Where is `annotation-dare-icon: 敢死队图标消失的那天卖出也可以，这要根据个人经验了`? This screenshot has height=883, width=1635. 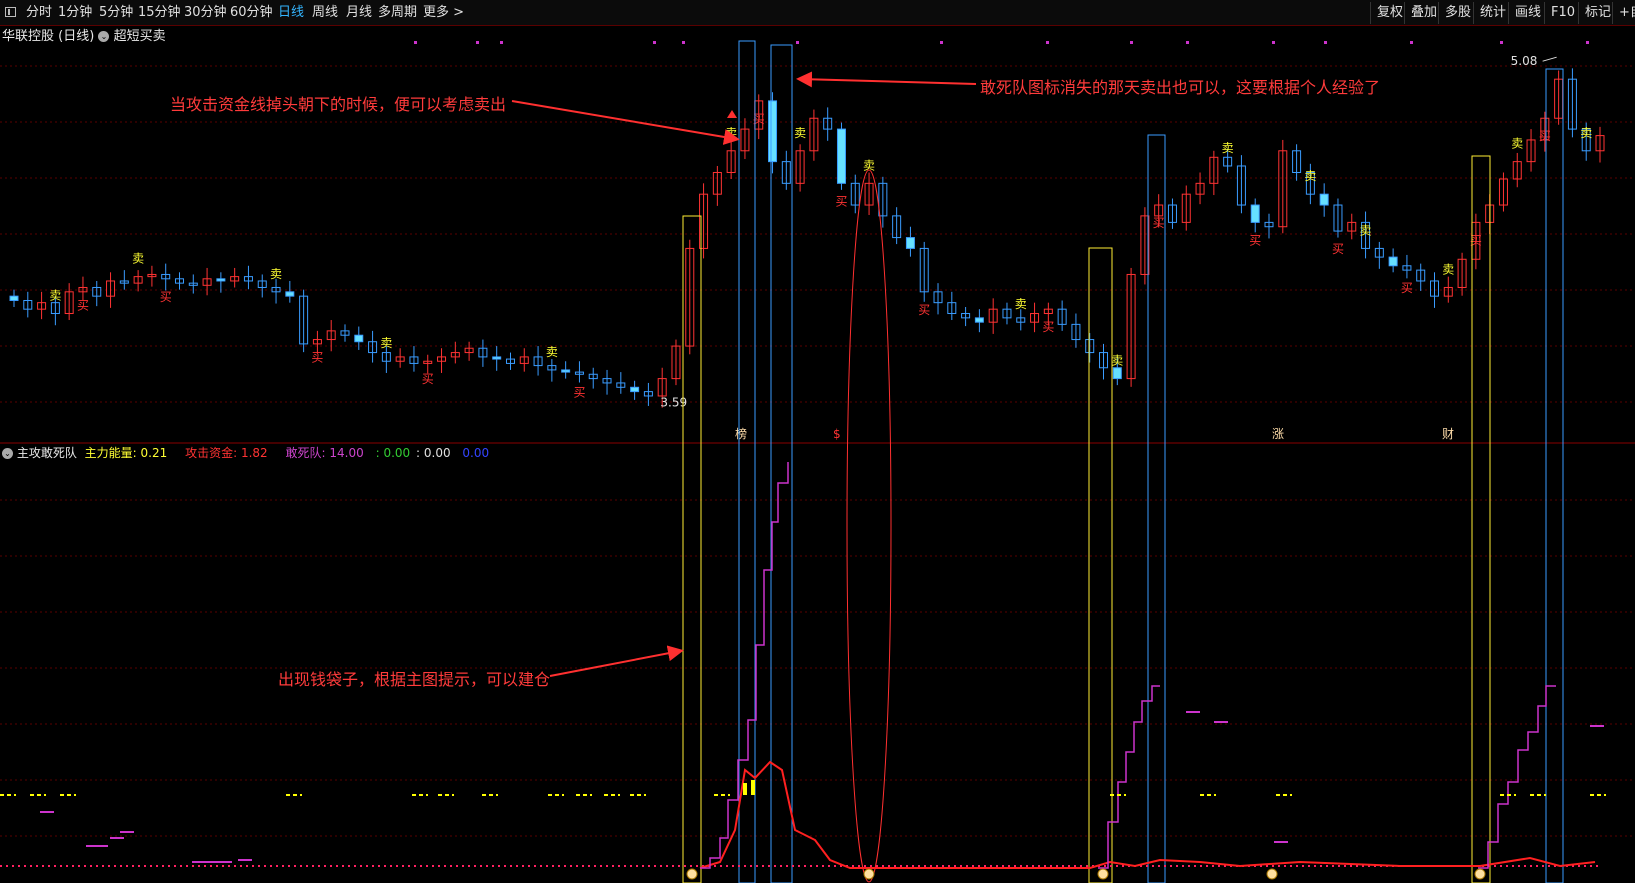 annotation-dare-icon: 敢死队图标消失的那天卖出也可以，这要根据个人经验了 is located at coordinates (1180, 87).